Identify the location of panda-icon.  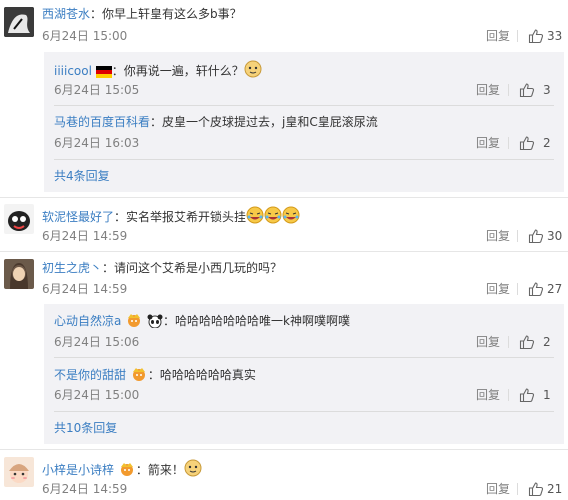
(155, 323).